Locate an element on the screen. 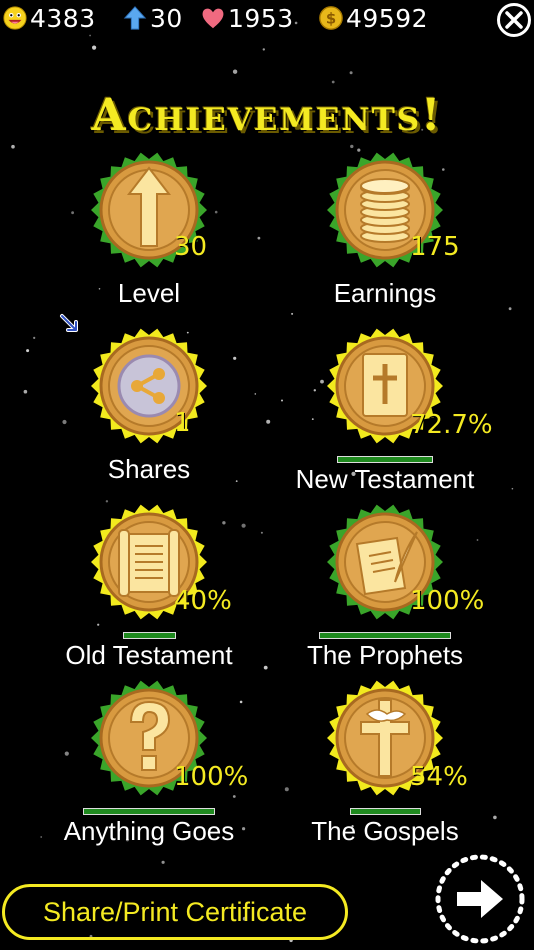 The image size is (534, 950). close-icon is located at coordinates (514, 20).